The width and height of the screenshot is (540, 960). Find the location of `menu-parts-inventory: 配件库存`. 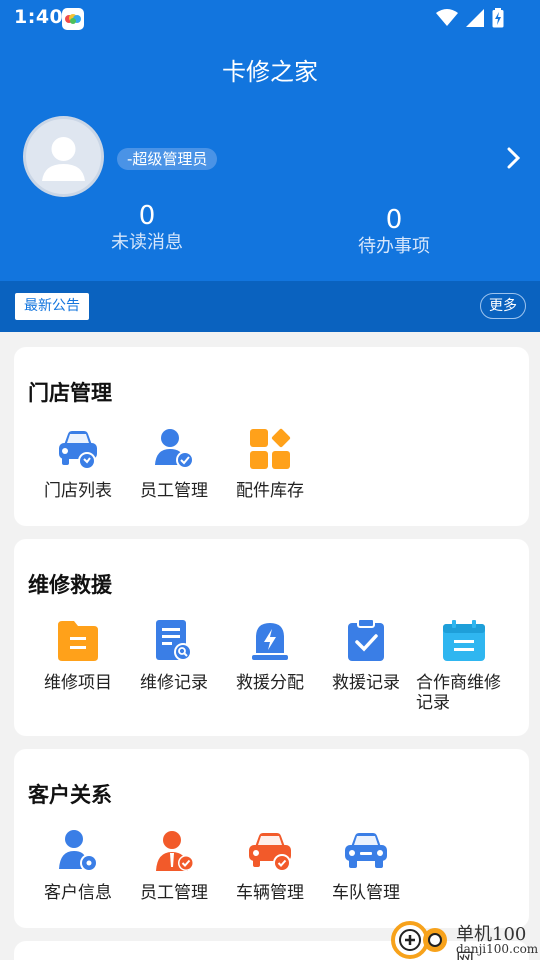

menu-parts-inventory: 配件库存 is located at coordinates (270, 463).